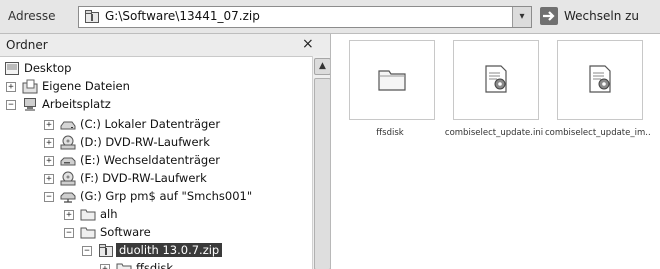 The image size is (660, 269). I want to click on removable-drive-icon, so click(68, 161).